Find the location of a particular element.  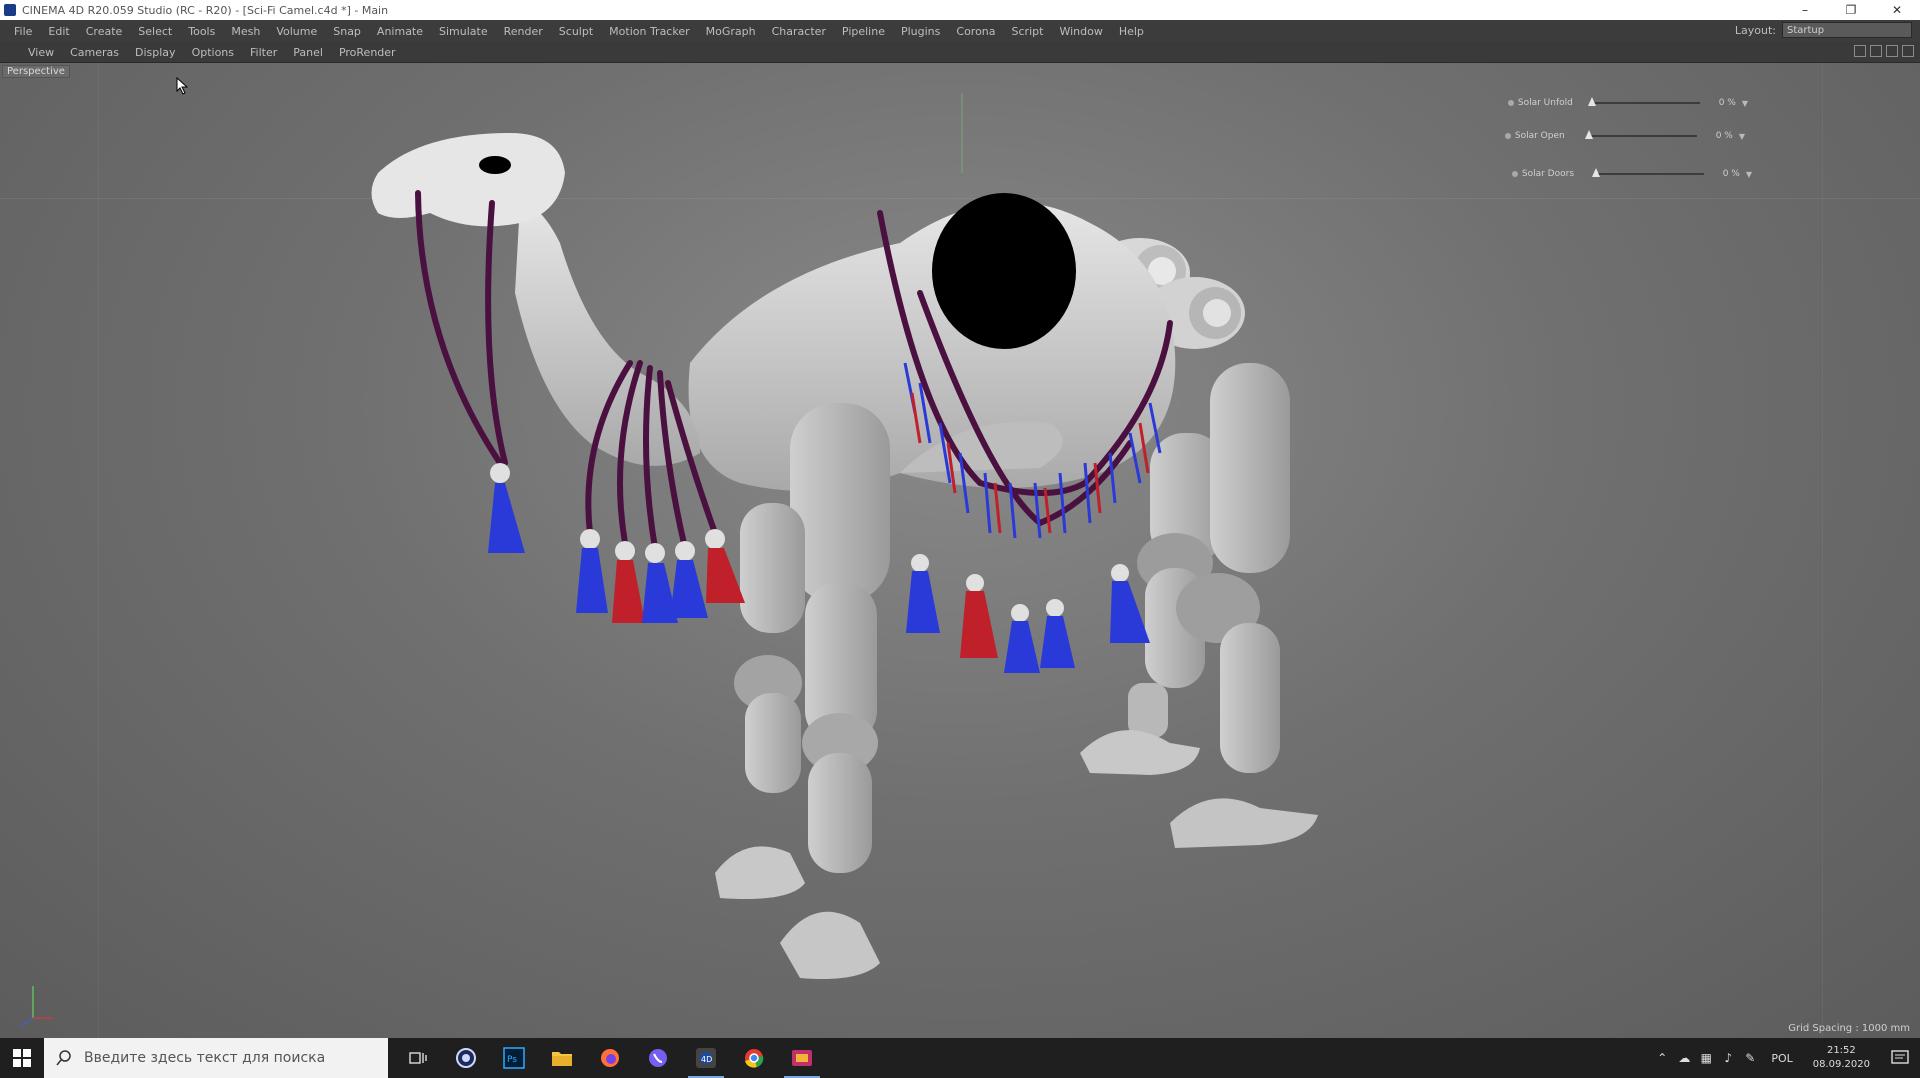

menu-item-simulate: Simulate is located at coordinates (463, 31).